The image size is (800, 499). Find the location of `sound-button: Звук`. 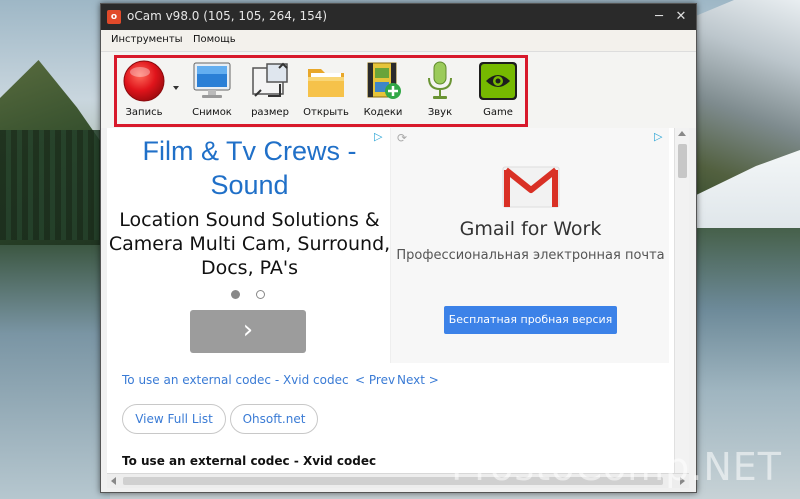

sound-button: Звук is located at coordinates (440, 92).